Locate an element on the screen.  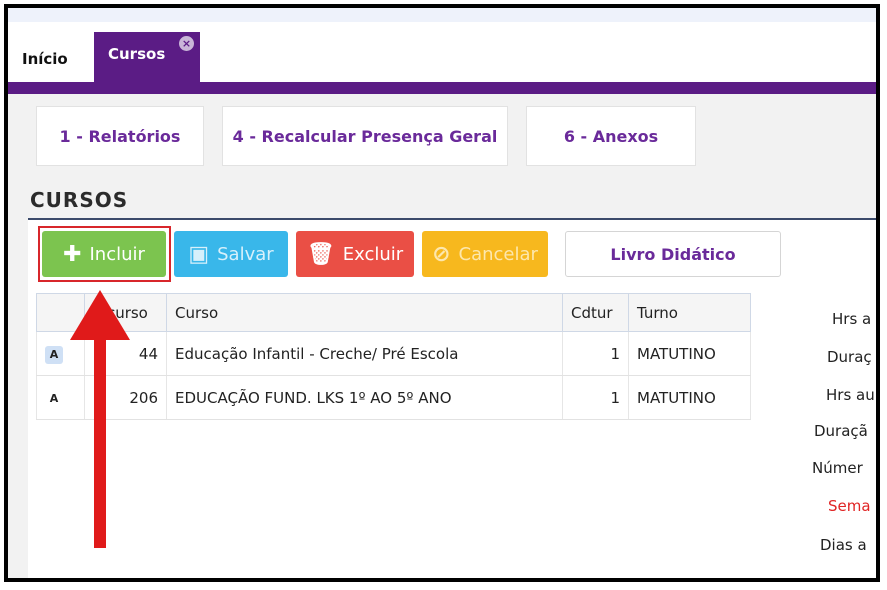
col-header-cdtur: Cdtur is located at coordinates (595, 312).